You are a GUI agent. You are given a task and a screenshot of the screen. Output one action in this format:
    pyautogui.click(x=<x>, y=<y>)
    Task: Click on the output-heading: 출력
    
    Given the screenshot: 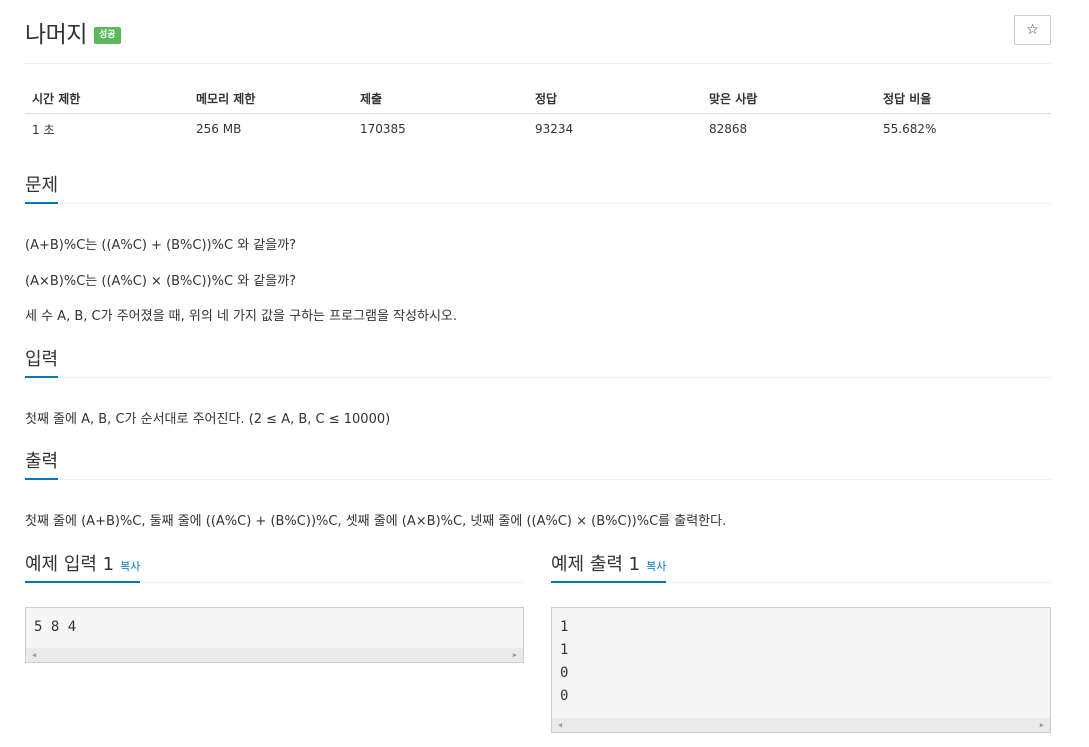 What is the action you would take?
    pyautogui.click(x=42, y=465)
    